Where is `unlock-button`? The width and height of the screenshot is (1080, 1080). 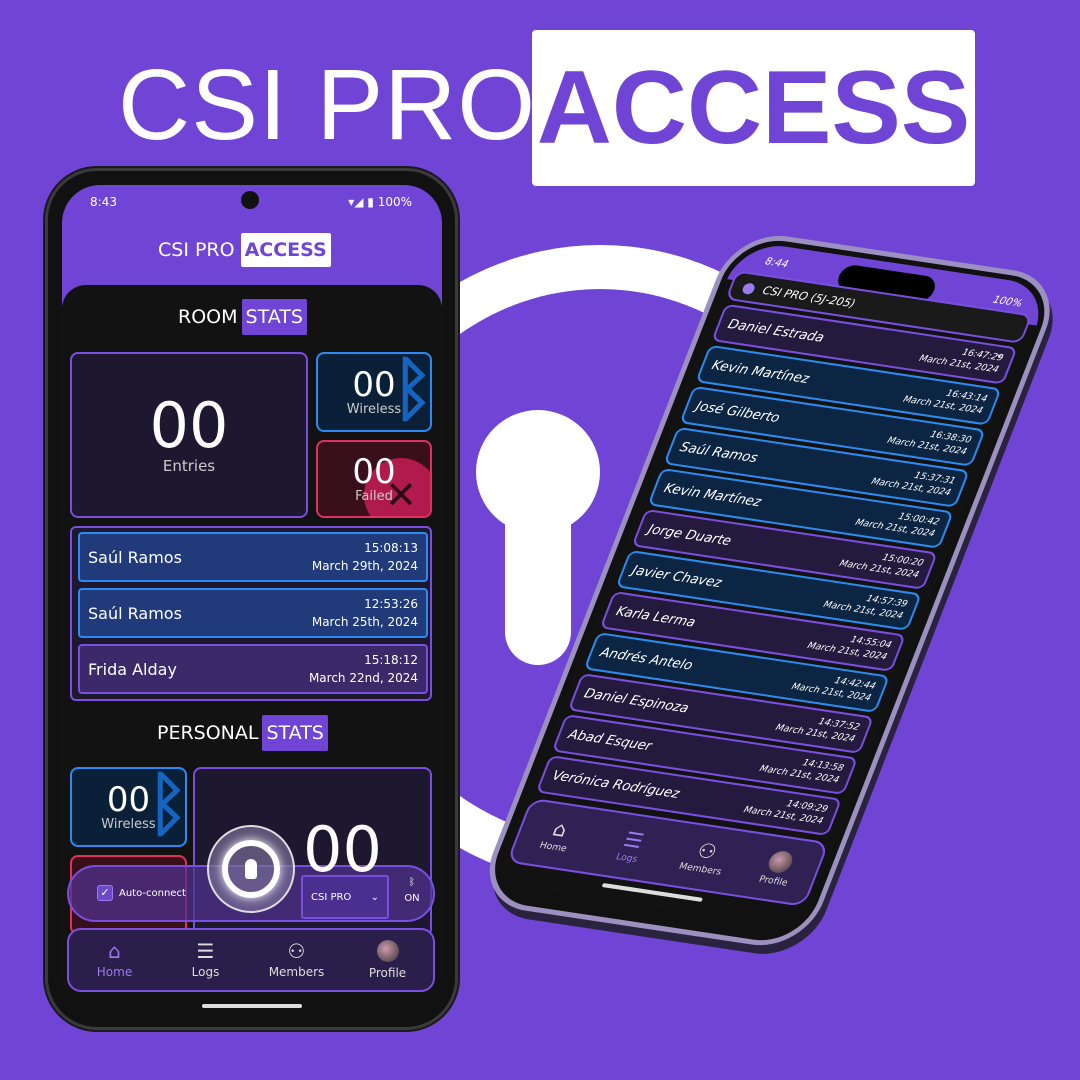 unlock-button is located at coordinates (251, 869).